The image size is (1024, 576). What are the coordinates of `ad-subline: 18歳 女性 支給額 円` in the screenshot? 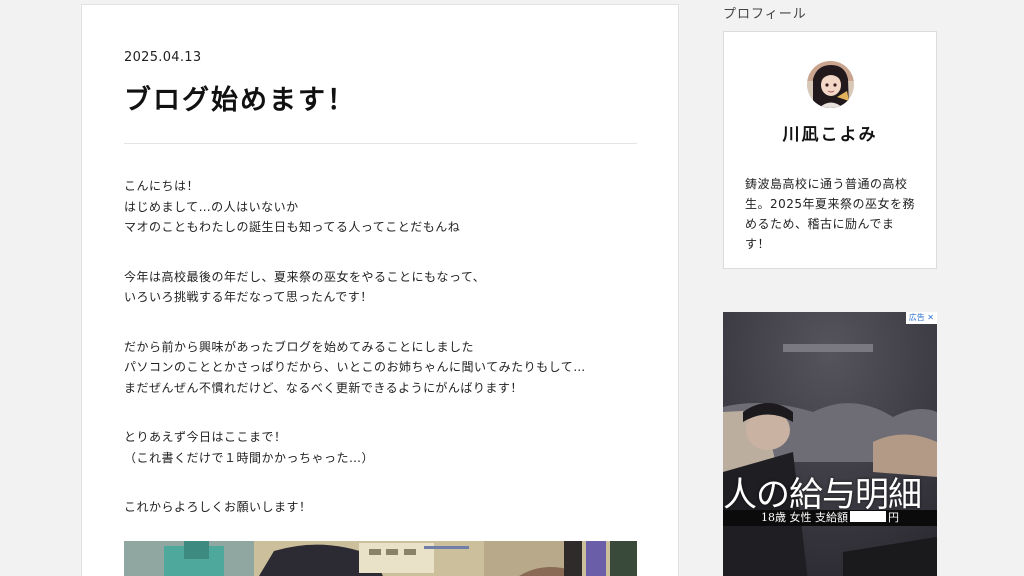 It's located at (830, 518).